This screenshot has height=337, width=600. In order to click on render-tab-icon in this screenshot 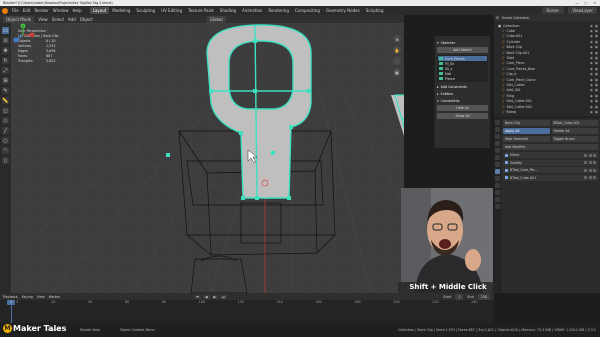, I will do `click(497, 129)`.